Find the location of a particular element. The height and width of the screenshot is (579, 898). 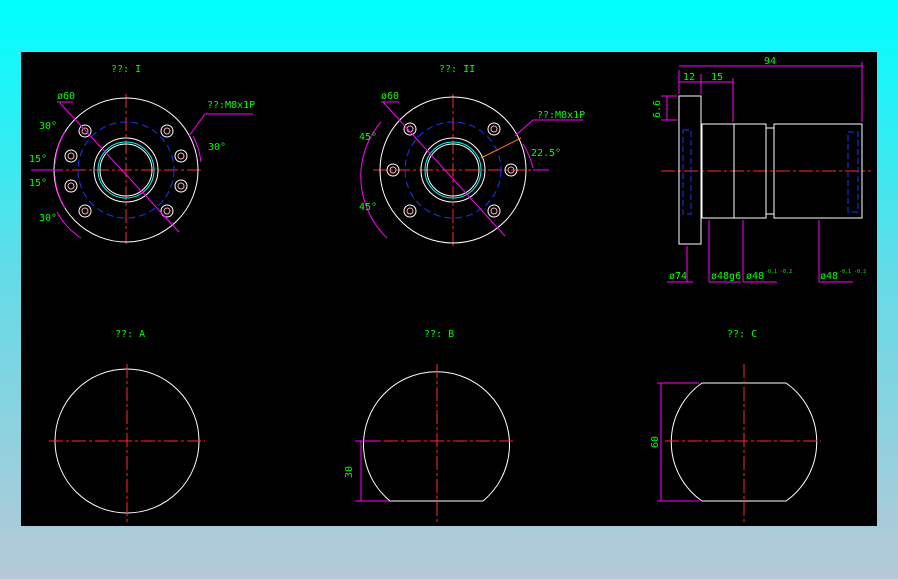

side-dim-d48g6: ø48g6 is located at coordinates (726, 276).